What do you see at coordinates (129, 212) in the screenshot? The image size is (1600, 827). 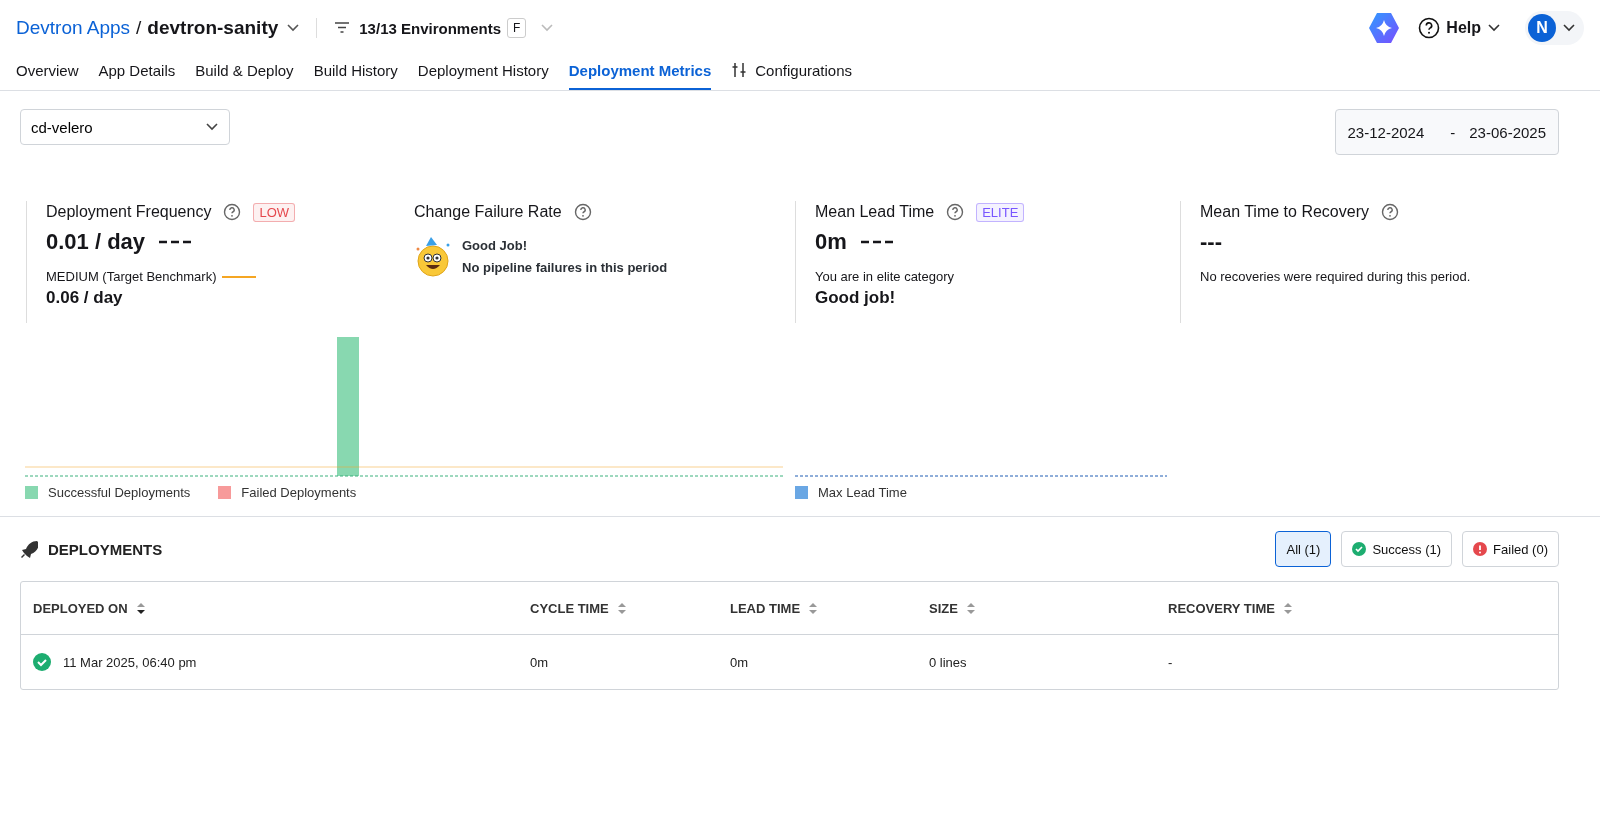 I see `metric-title: Deployment Frequency` at bounding box center [129, 212].